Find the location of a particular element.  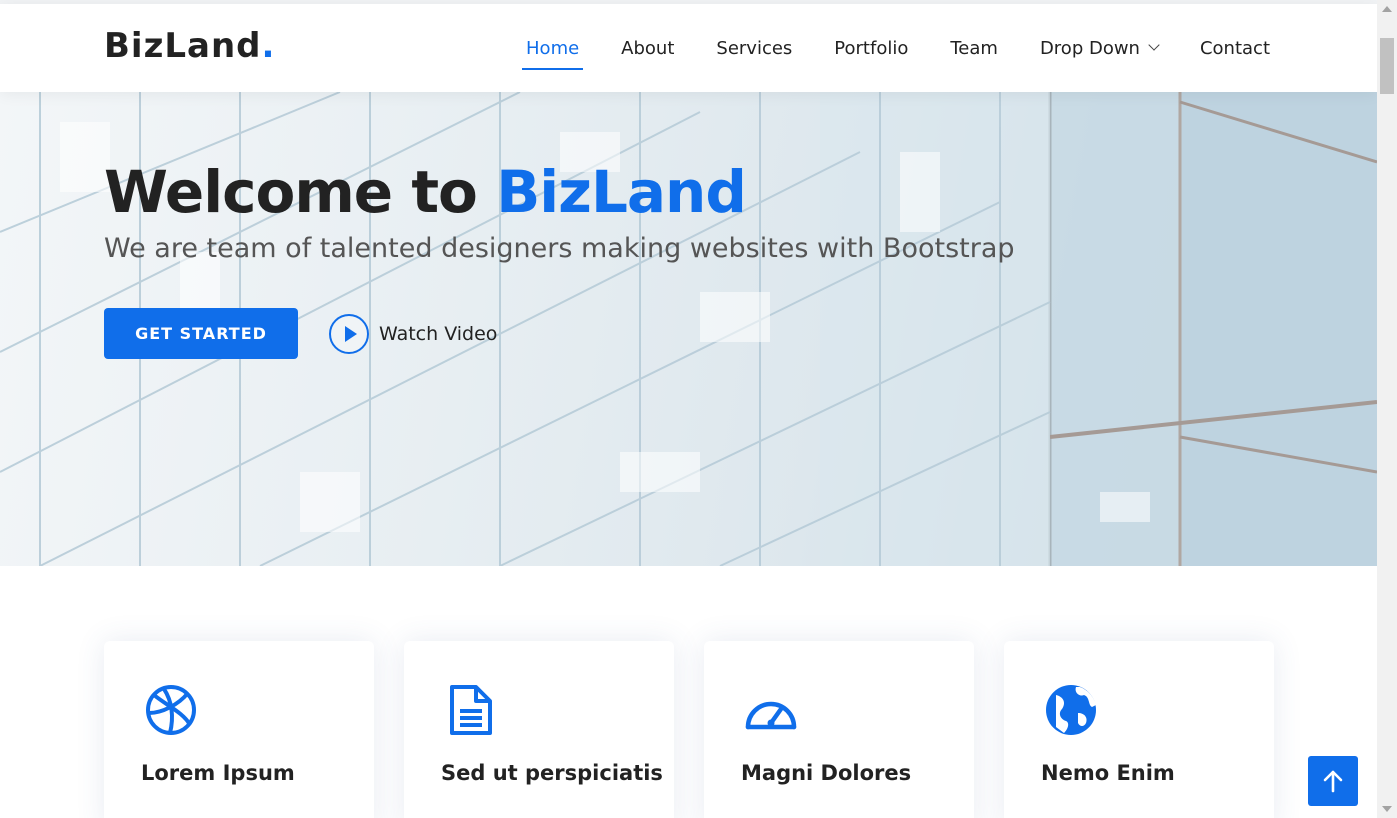

chevron-down-icon is located at coordinates (1154, 45).